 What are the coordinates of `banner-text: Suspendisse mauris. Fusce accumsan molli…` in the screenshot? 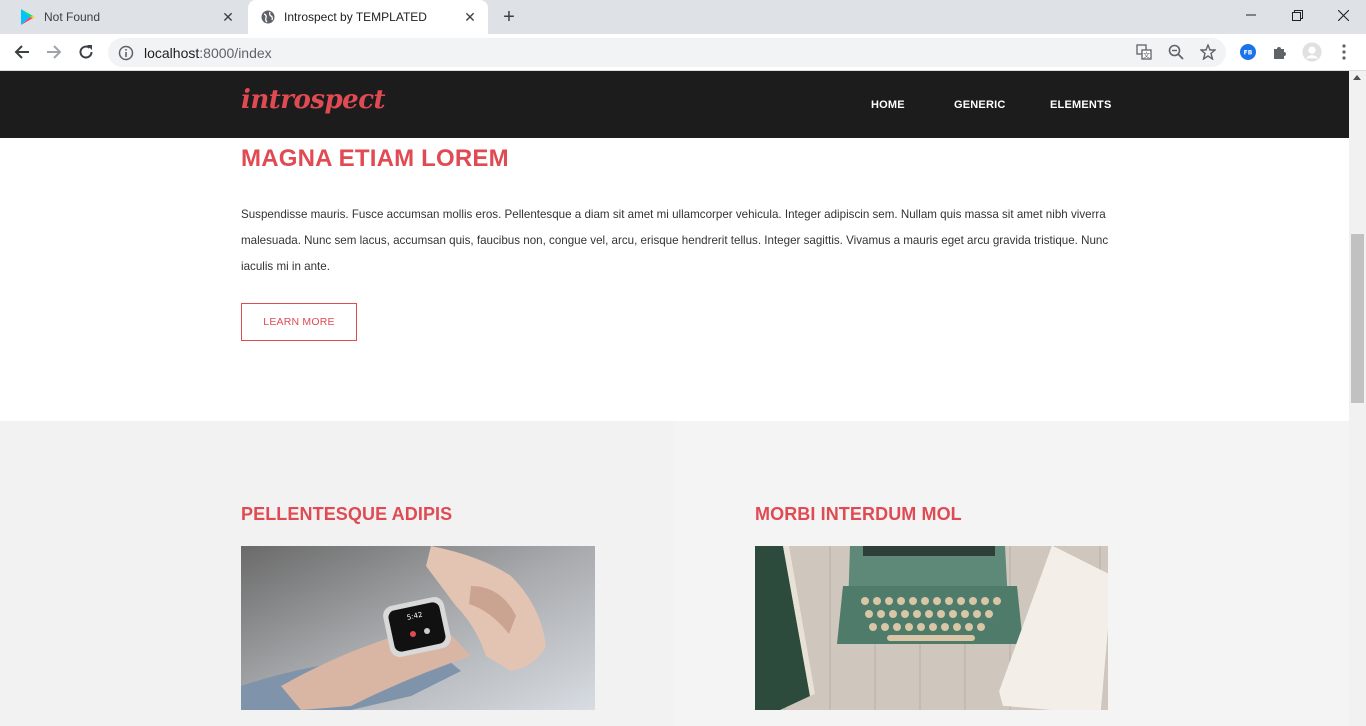 It's located at (675, 240).